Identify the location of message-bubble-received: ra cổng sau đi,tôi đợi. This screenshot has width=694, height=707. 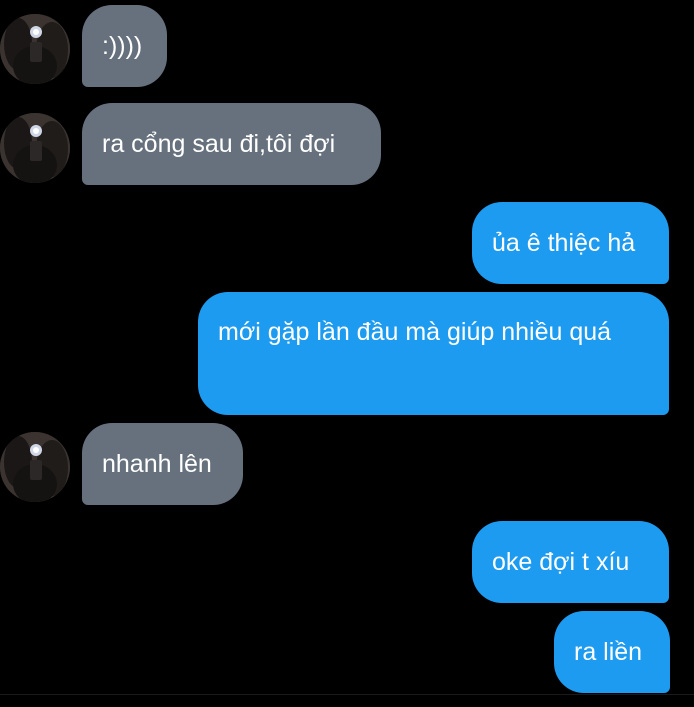
(231, 144).